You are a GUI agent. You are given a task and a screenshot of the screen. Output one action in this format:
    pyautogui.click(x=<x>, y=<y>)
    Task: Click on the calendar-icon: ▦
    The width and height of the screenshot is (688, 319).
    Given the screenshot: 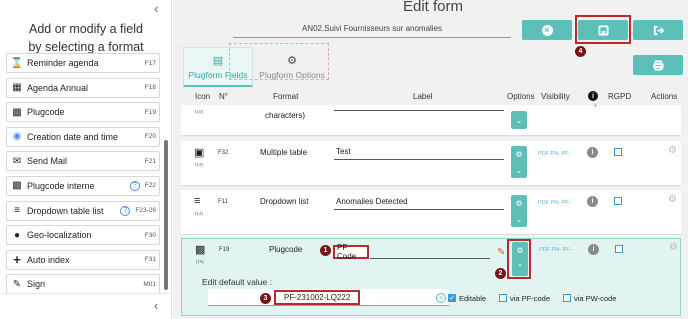 What is the action you would take?
    pyautogui.click(x=17, y=88)
    